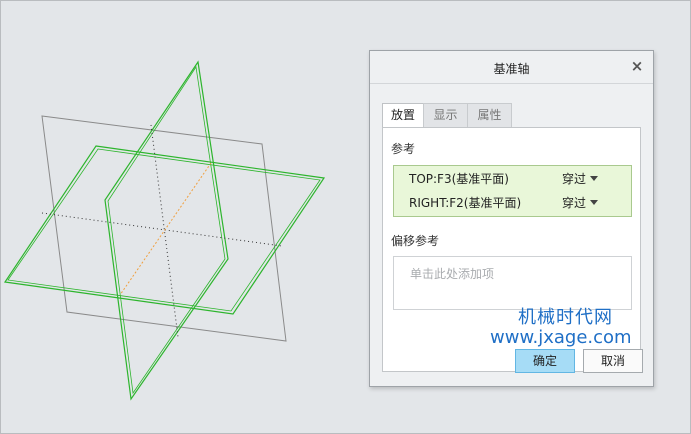 Image resolution: width=691 pixels, height=434 pixels. What do you see at coordinates (459, 179) in the screenshot?
I see `reference-name: TOP:F3(基准平面)` at bounding box center [459, 179].